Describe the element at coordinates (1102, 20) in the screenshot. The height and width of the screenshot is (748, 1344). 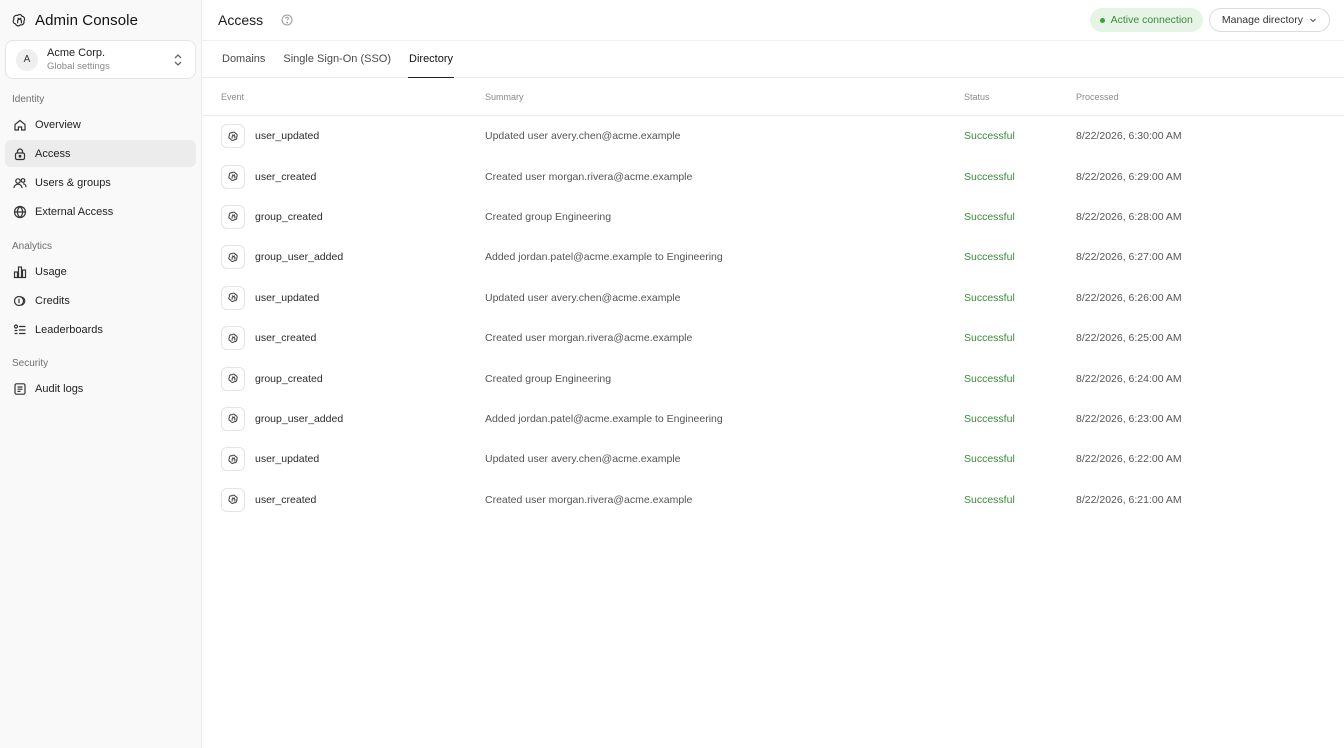
I see `status-dot-icon` at that location.